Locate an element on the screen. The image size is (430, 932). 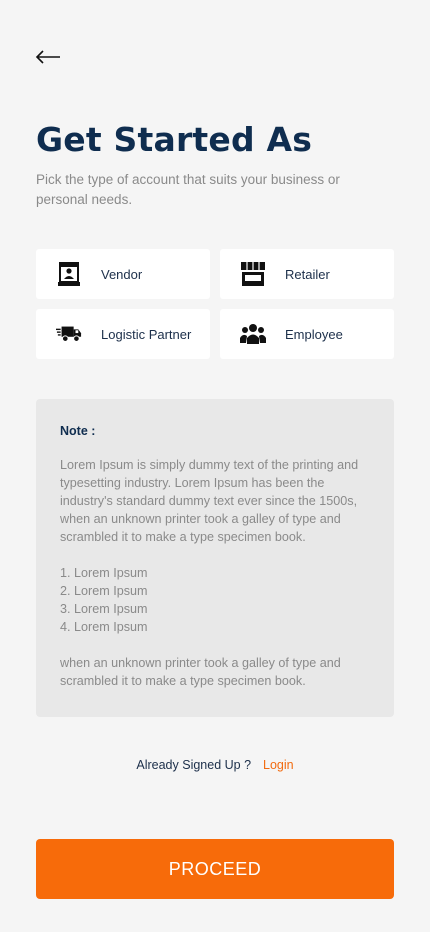
account-type-label: Employee is located at coordinates (314, 334).